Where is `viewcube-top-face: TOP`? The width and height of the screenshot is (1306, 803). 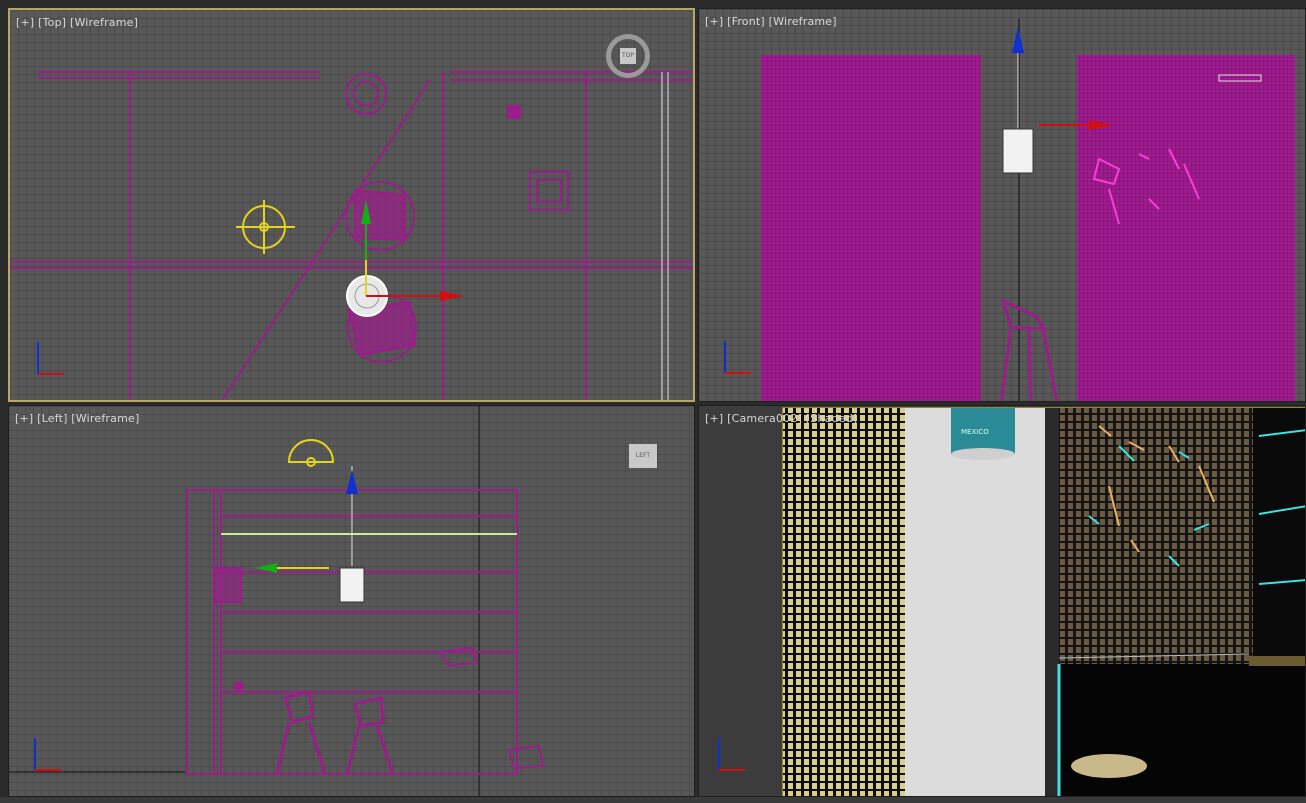 viewcube-top-face: TOP is located at coordinates (628, 56).